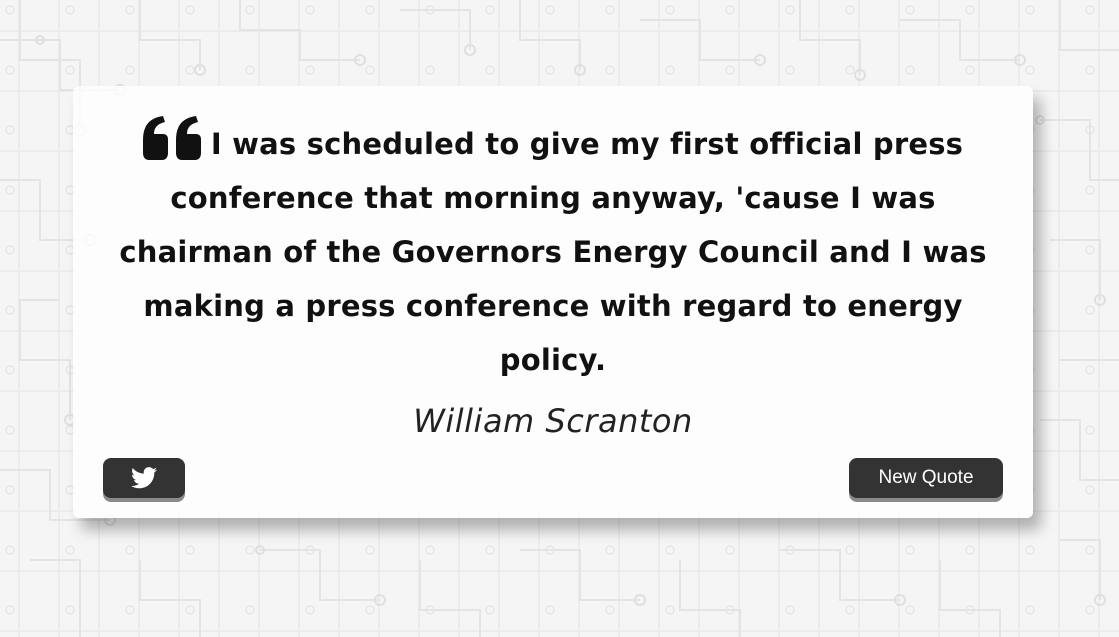  I want to click on quote-left-icon, so click(171, 138).